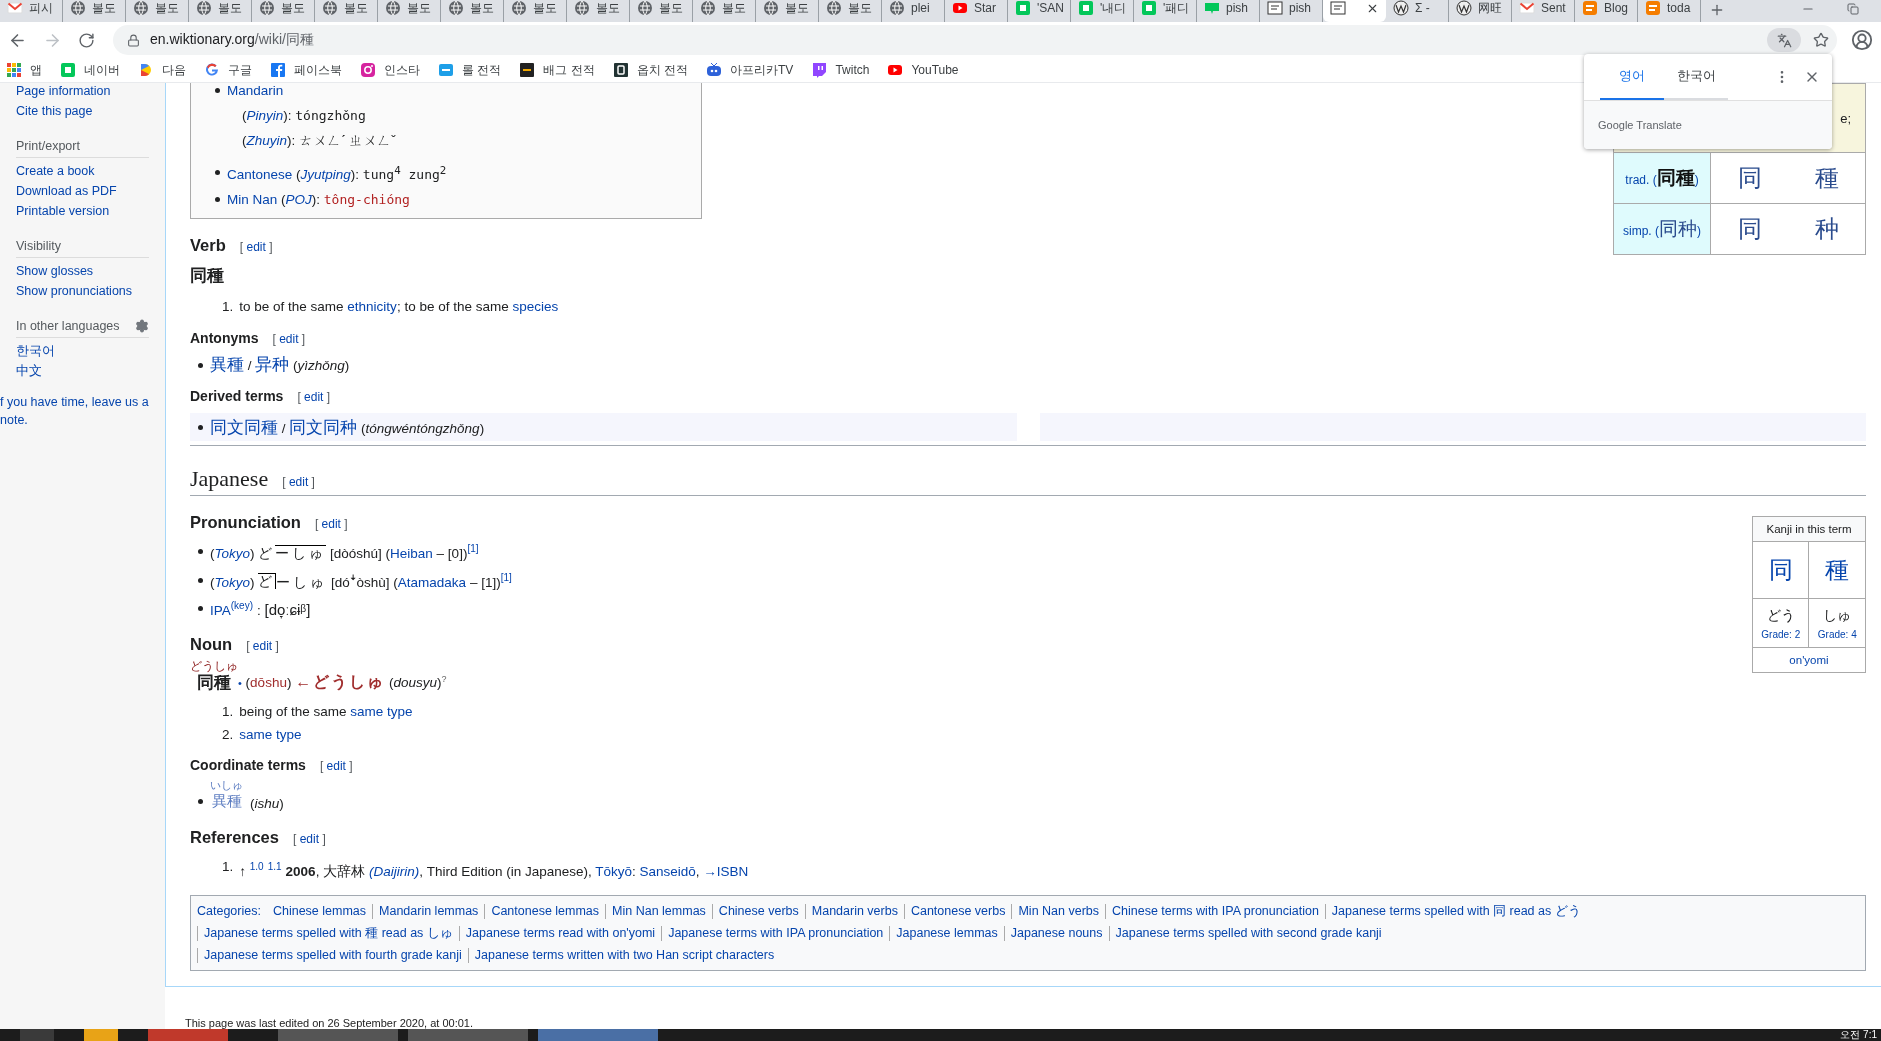 This screenshot has height=1041, width=1881. I want to click on text-link: (key), so click(241, 606).